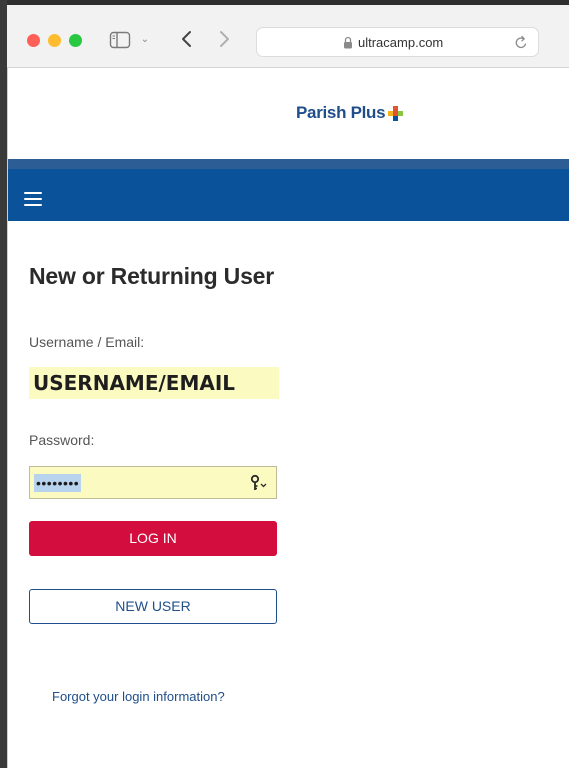 The width and height of the screenshot is (569, 768). Describe the element at coordinates (401, 42) in the screenshot. I see `url-text: ultracamp.com` at that location.